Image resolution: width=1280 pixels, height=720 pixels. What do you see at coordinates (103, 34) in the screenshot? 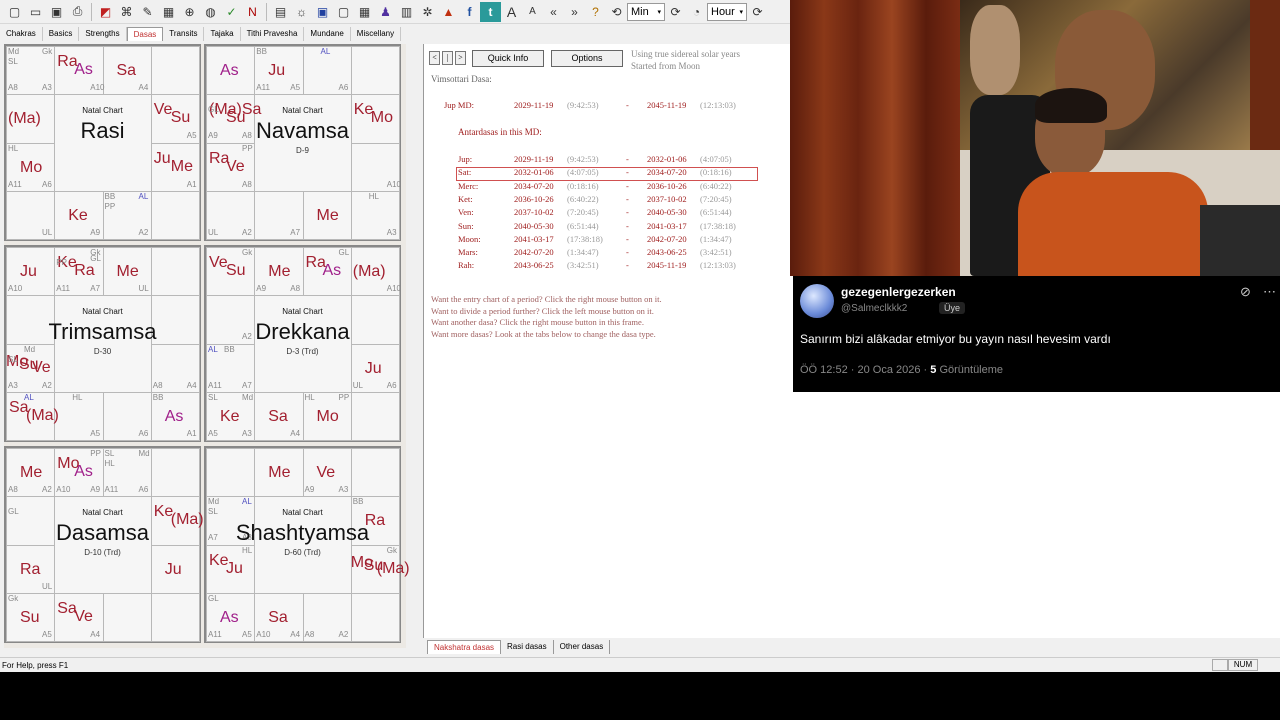
I see `tab-strengths: Strengths` at bounding box center [103, 34].